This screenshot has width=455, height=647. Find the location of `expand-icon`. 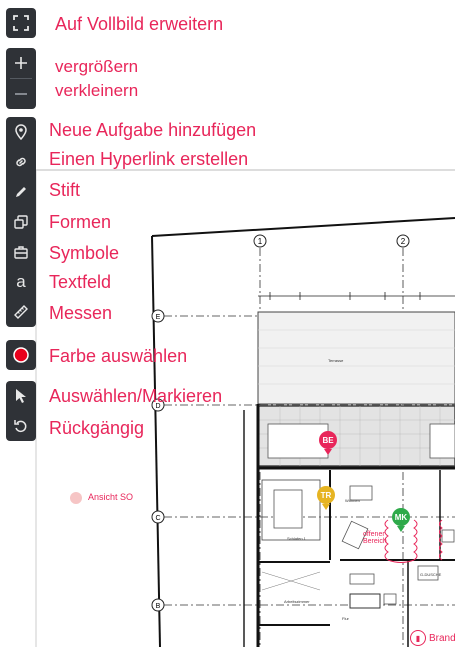

expand-icon is located at coordinates (21, 23).